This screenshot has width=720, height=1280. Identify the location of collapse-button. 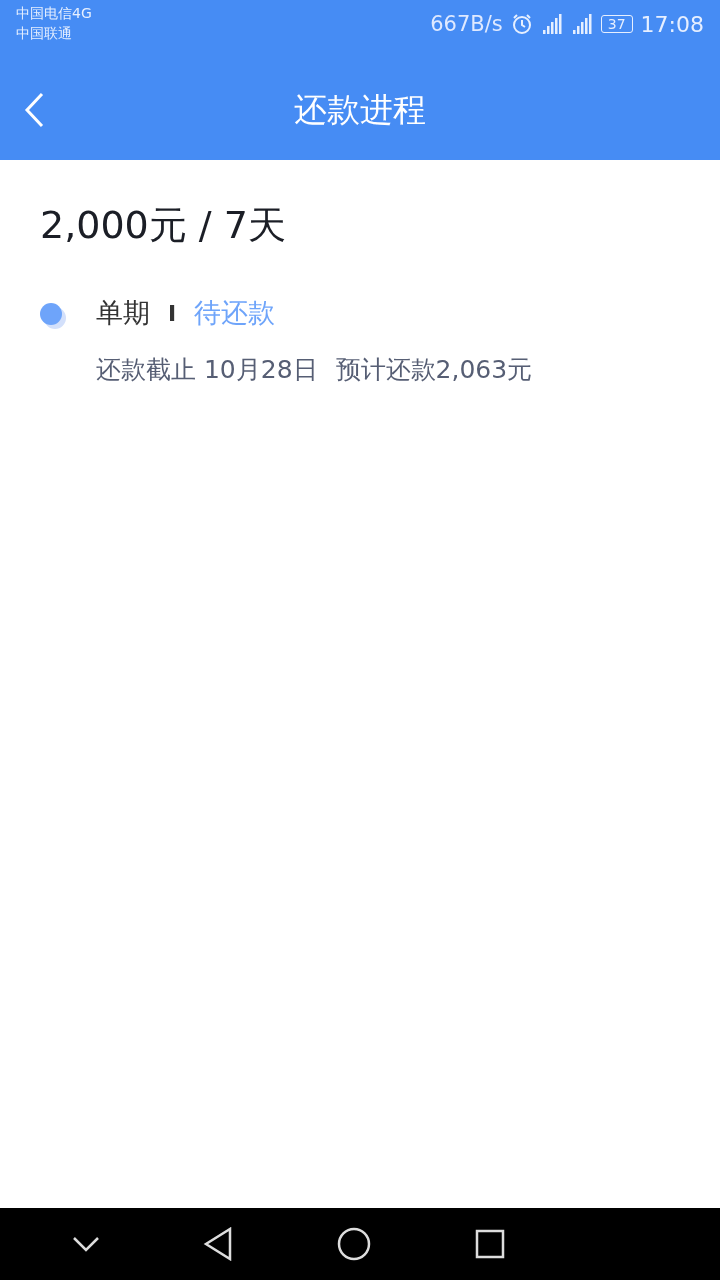
(85, 1244).